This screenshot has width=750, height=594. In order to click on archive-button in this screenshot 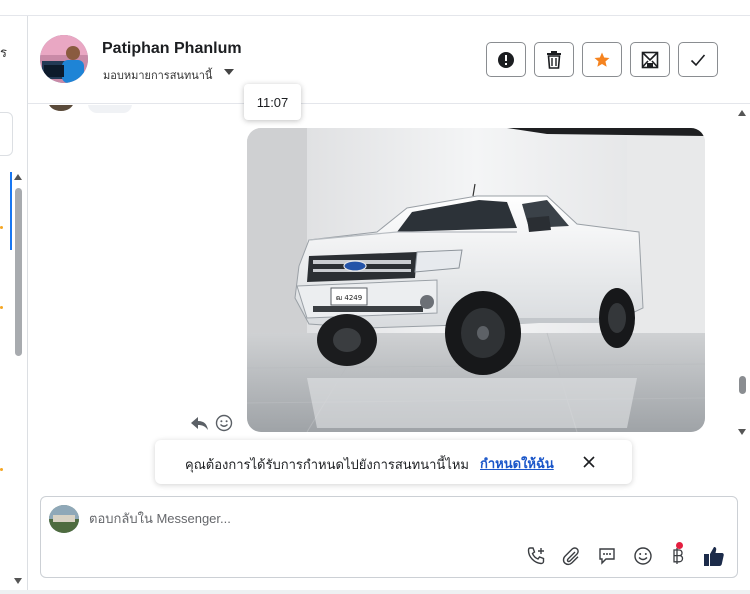, I will do `click(650, 59)`.